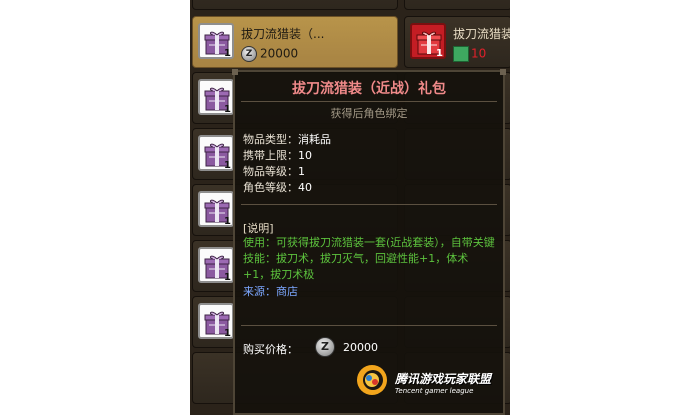 The height and width of the screenshot is (415, 700). What do you see at coordinates (369, 113) in the screenshot?
I see `bind-status: 获得后角色绑定` at bounding box center [369, 113].